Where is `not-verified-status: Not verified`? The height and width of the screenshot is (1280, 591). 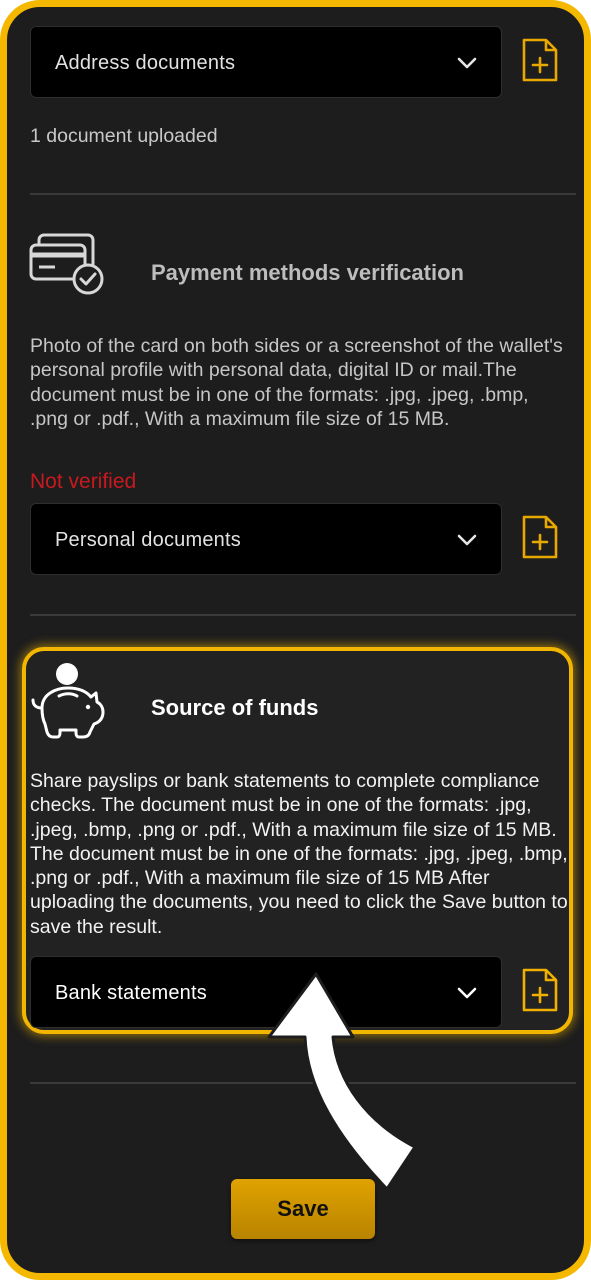
not-verified-status: Not verified is located at coordinates (83, 481).